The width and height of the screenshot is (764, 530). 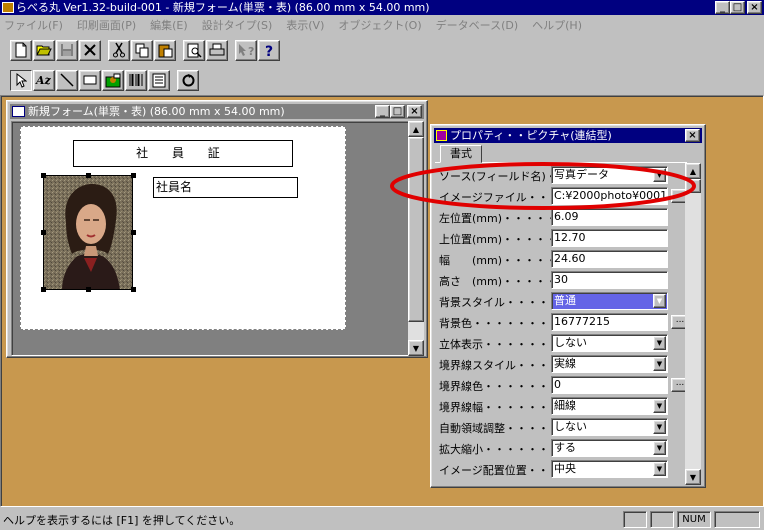 What do you see at coordinates (609, 217) in the screenshot?
I see `left-position-input: 6.09` at bounding box center [609, 217].